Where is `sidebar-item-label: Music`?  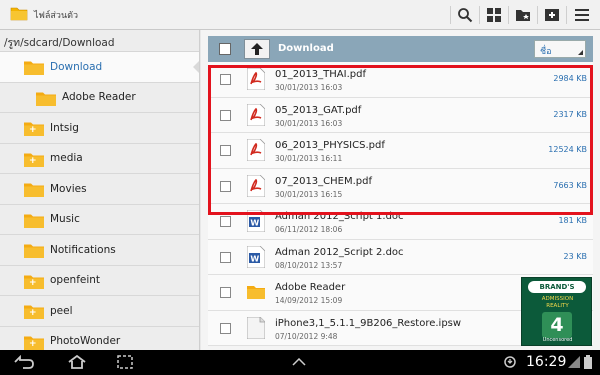 sidebar-item-label: Music is located at coordinates (65, 219).